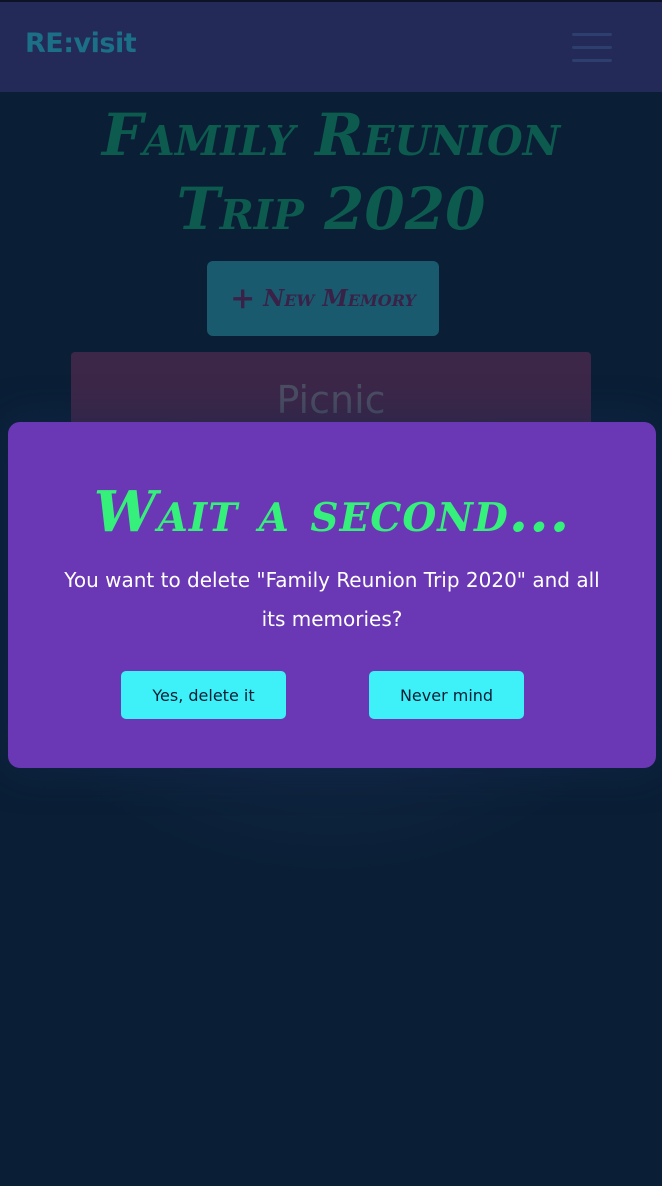 The height and width of the screenshot is (1186, 662). What do you see at coordinates (446, 695) in the screenshot?
I see `cancel-button: Never mind` at bounding box center [446, 695].